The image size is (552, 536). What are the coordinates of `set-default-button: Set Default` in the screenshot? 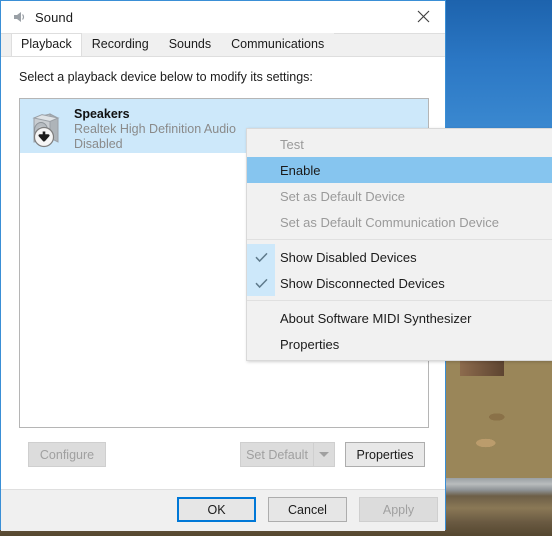 It's located at (276, 454).